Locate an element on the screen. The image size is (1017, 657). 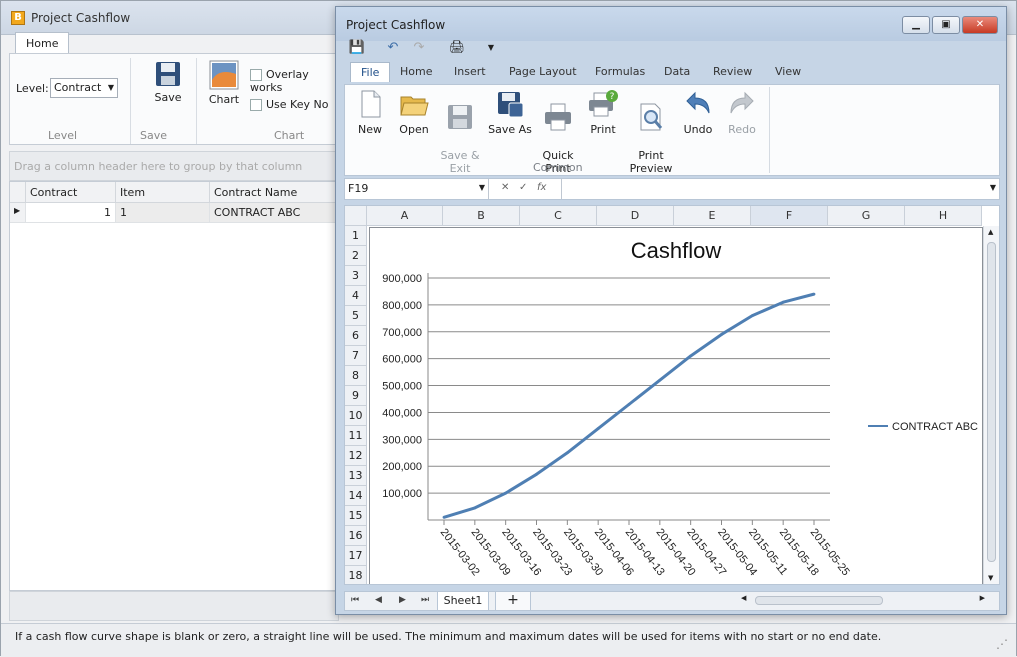
qat-save-icon: 💾 is located at coordinates (357, 48).